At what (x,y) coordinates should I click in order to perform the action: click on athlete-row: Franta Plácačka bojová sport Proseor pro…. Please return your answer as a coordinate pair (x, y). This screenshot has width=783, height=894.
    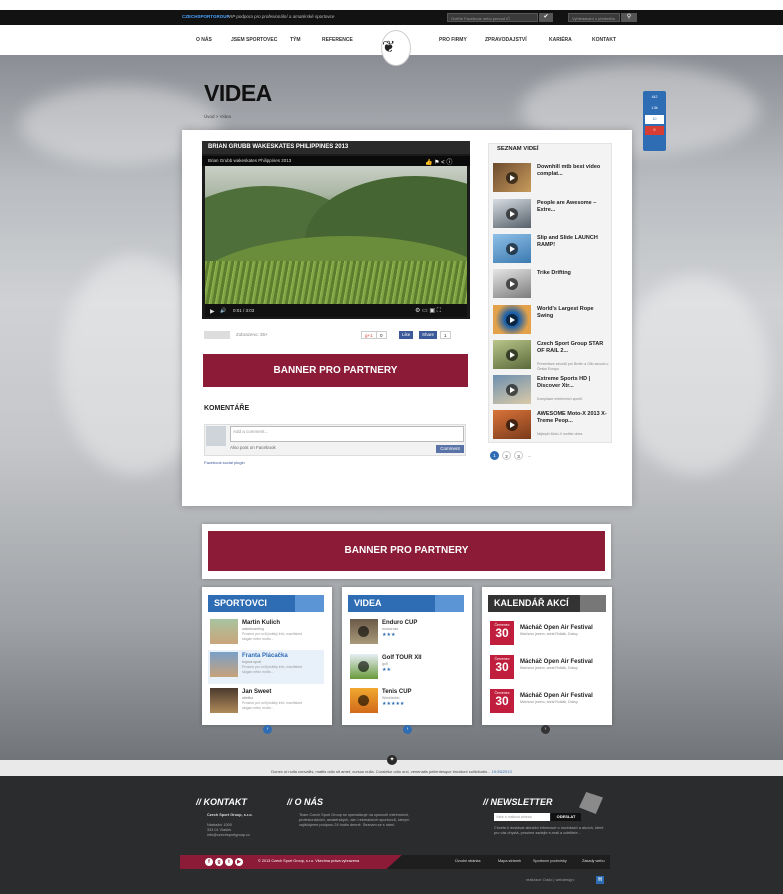
    Looking at the image, I should click on (266, 667).